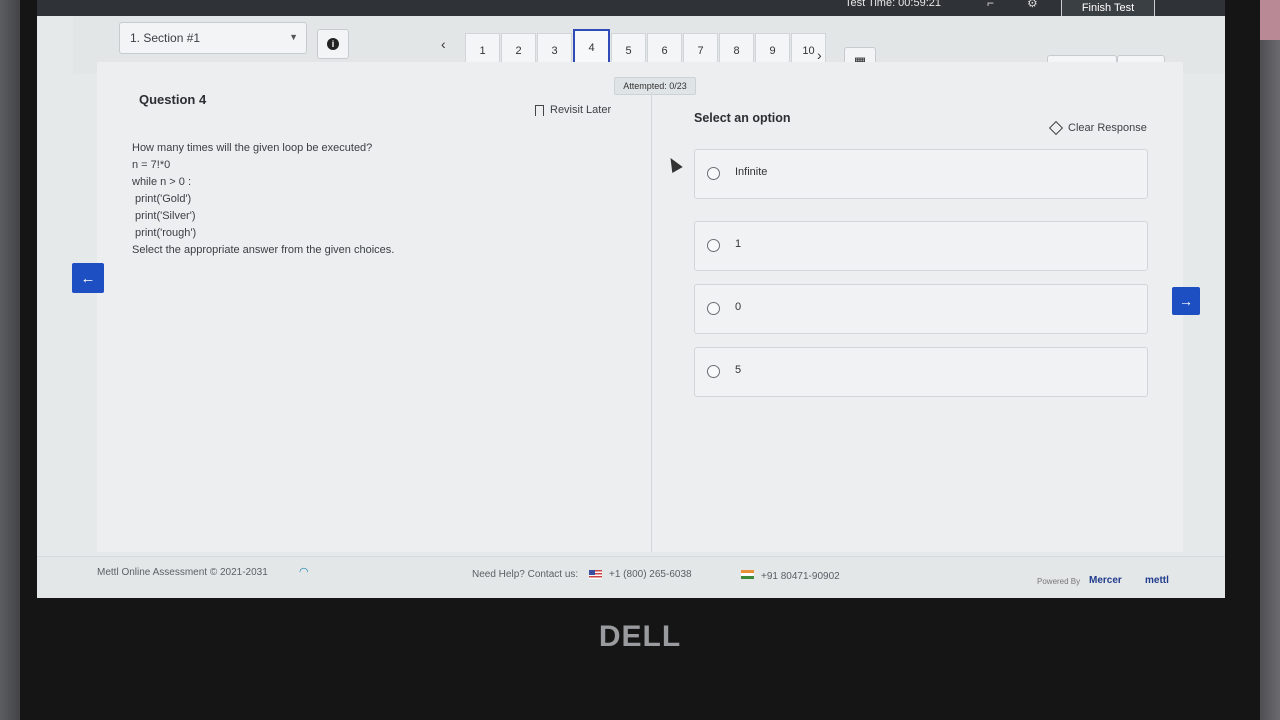 This screenshot has height=720, width=1280. I want to click on test-timer: Test Time: 00:59:21, so click(893, 4).